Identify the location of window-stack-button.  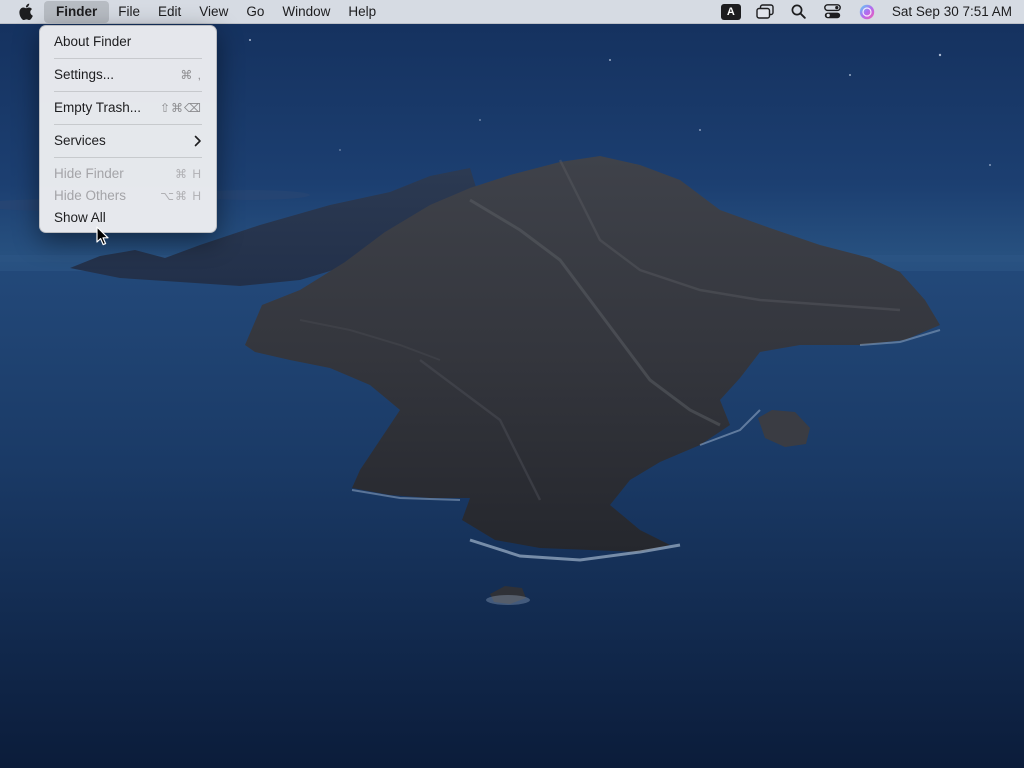
(765, 12).